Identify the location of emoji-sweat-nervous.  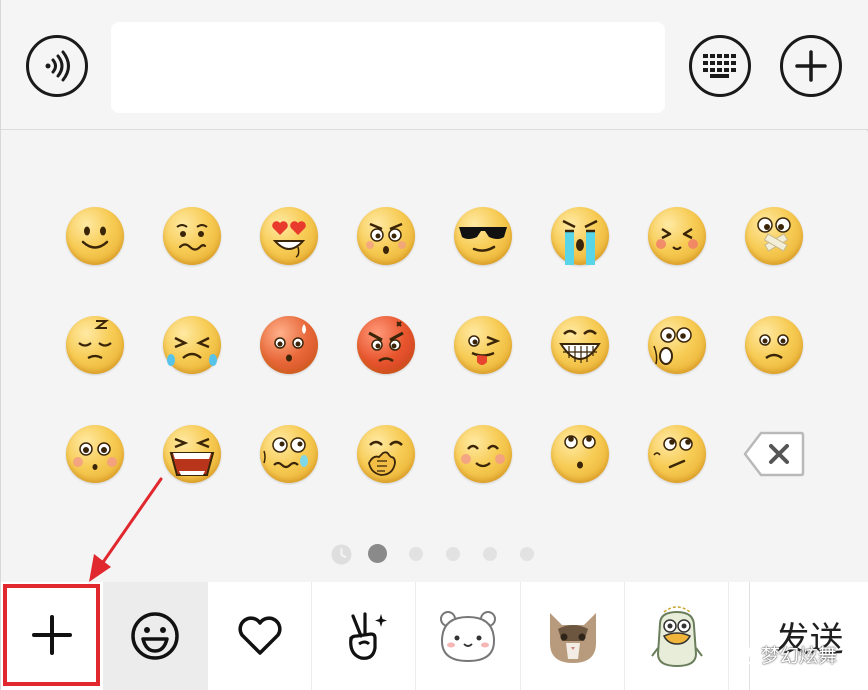
(289, 454).